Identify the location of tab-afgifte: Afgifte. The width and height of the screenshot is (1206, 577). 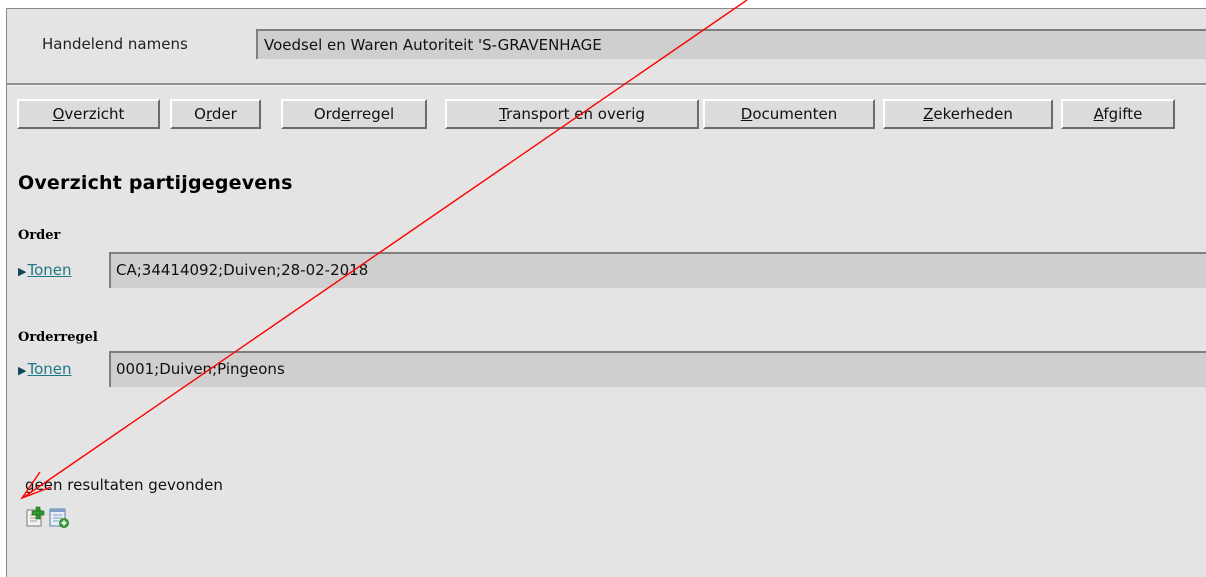
(1118, 114).